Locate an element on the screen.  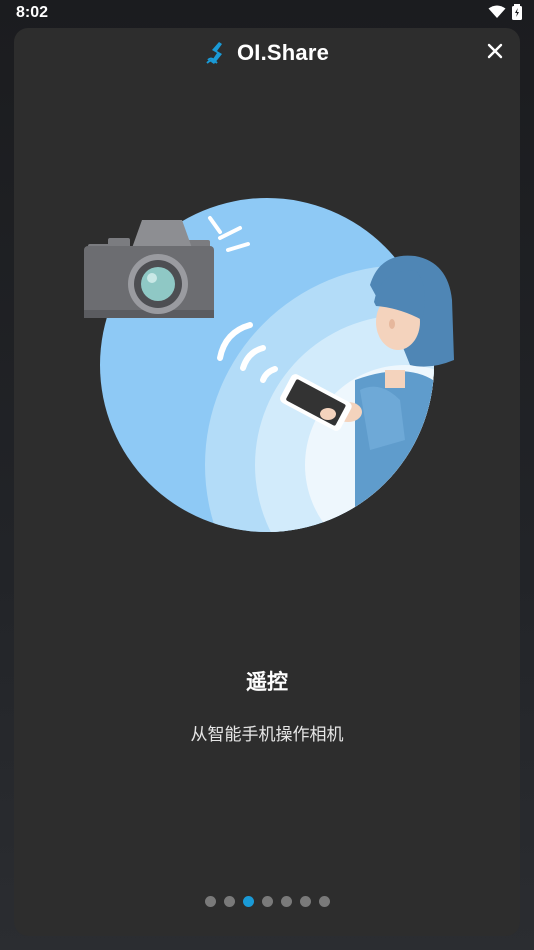
page-indicator is located at coordinates (267, 901).